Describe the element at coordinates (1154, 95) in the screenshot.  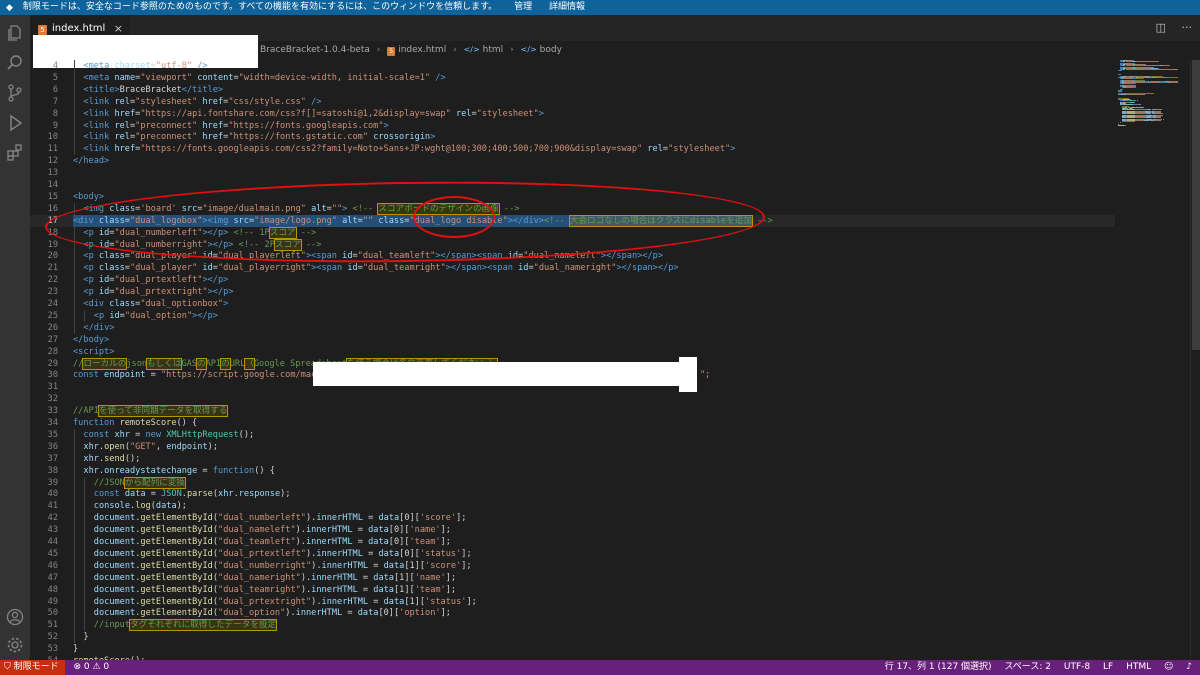
I see `minimap` at that location.